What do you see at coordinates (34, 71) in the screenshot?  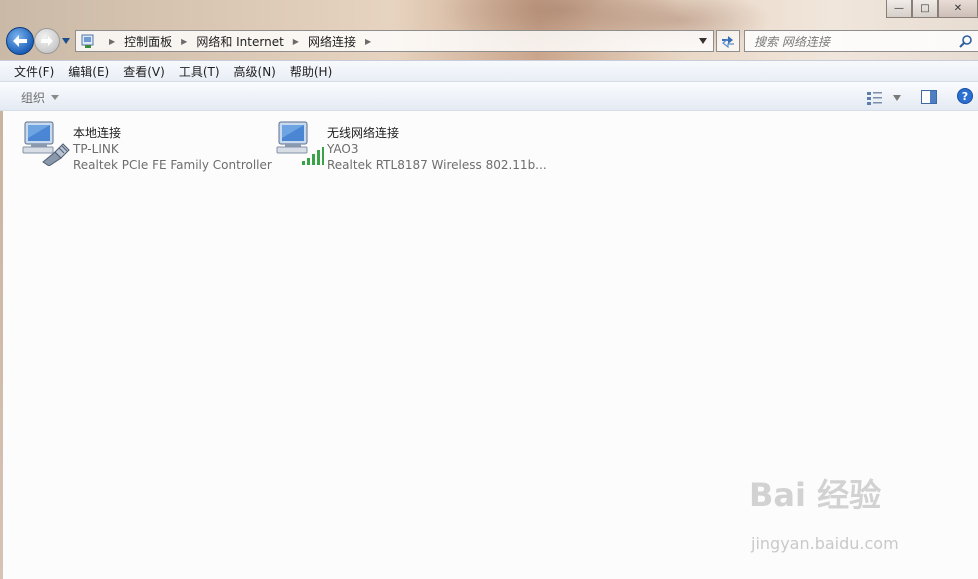 I see `menu-file: 文件(F)` at bounding box center [34, 71].